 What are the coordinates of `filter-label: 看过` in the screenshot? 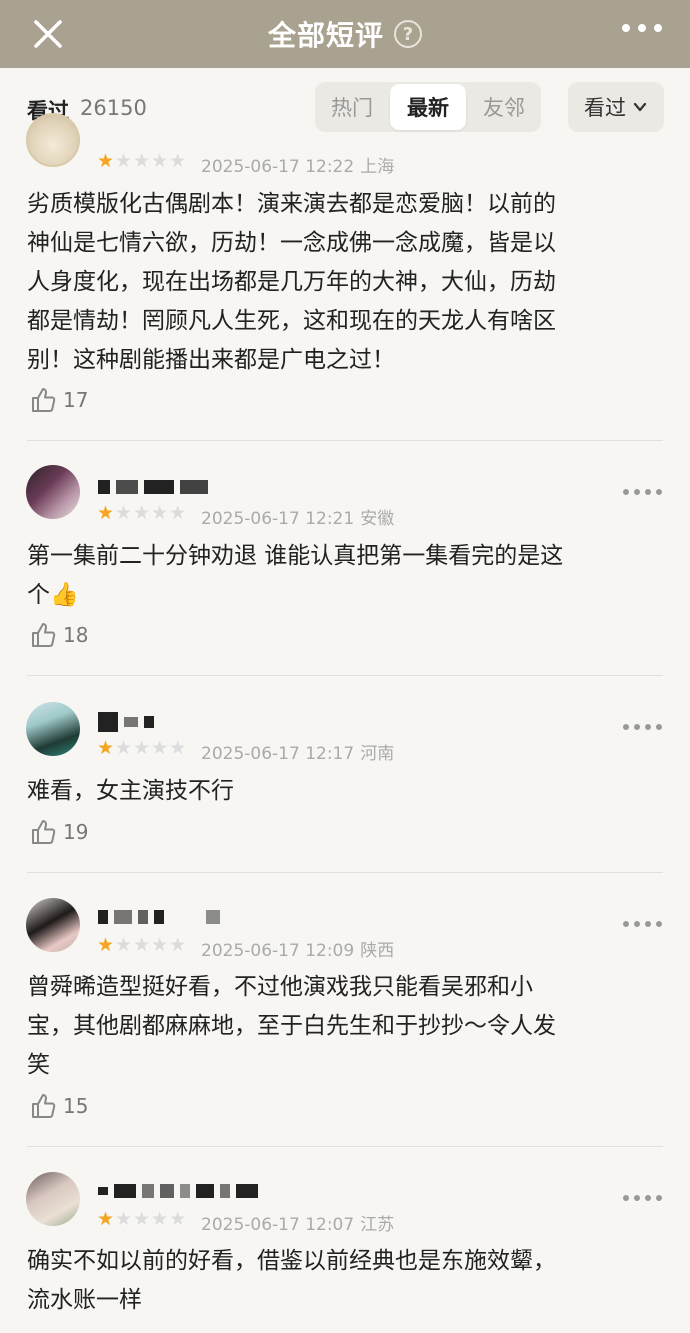 It's located at (605, 108).